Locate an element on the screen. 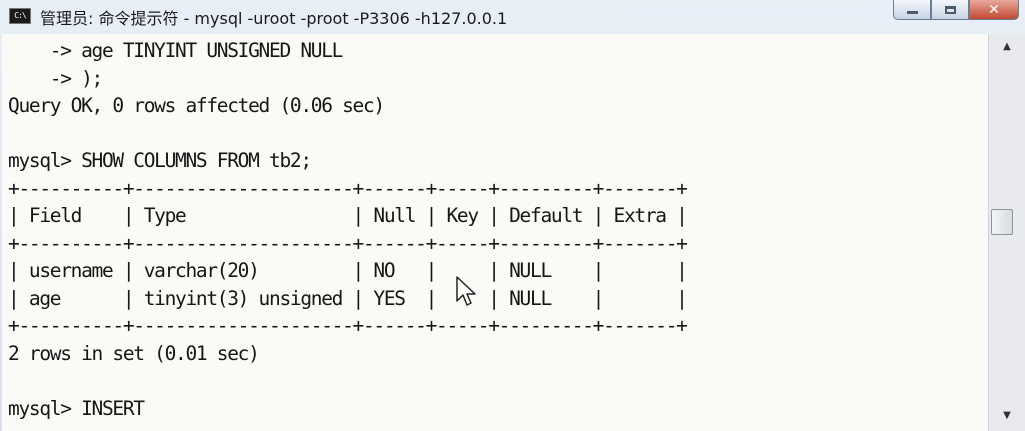  mouse-cursor-icon is located at coordinates (466, 291).